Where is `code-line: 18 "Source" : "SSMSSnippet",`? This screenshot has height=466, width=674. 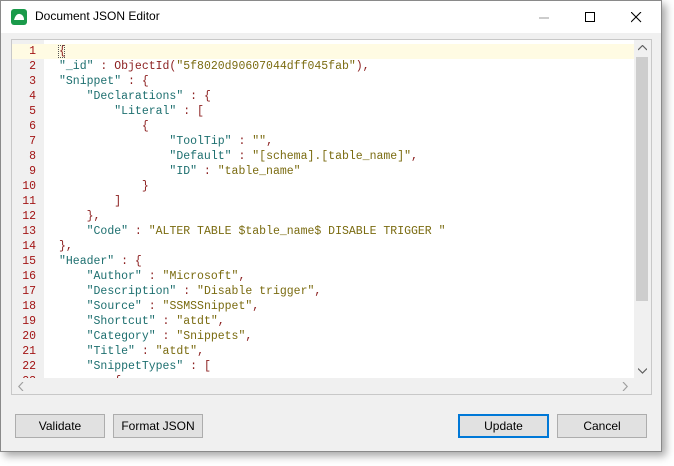 code-line: 18 "Source" : "SSMSSnippet", is located at coordinates (323, 306).